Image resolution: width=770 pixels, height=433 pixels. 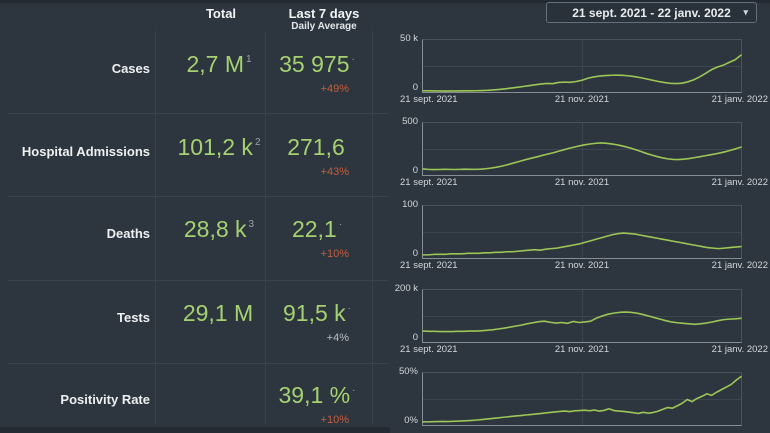 What do you see at coordinates (409, 38) in the screenshot?
I see `y-axis-max-label: 50 k` at bounding box center [409, 38].